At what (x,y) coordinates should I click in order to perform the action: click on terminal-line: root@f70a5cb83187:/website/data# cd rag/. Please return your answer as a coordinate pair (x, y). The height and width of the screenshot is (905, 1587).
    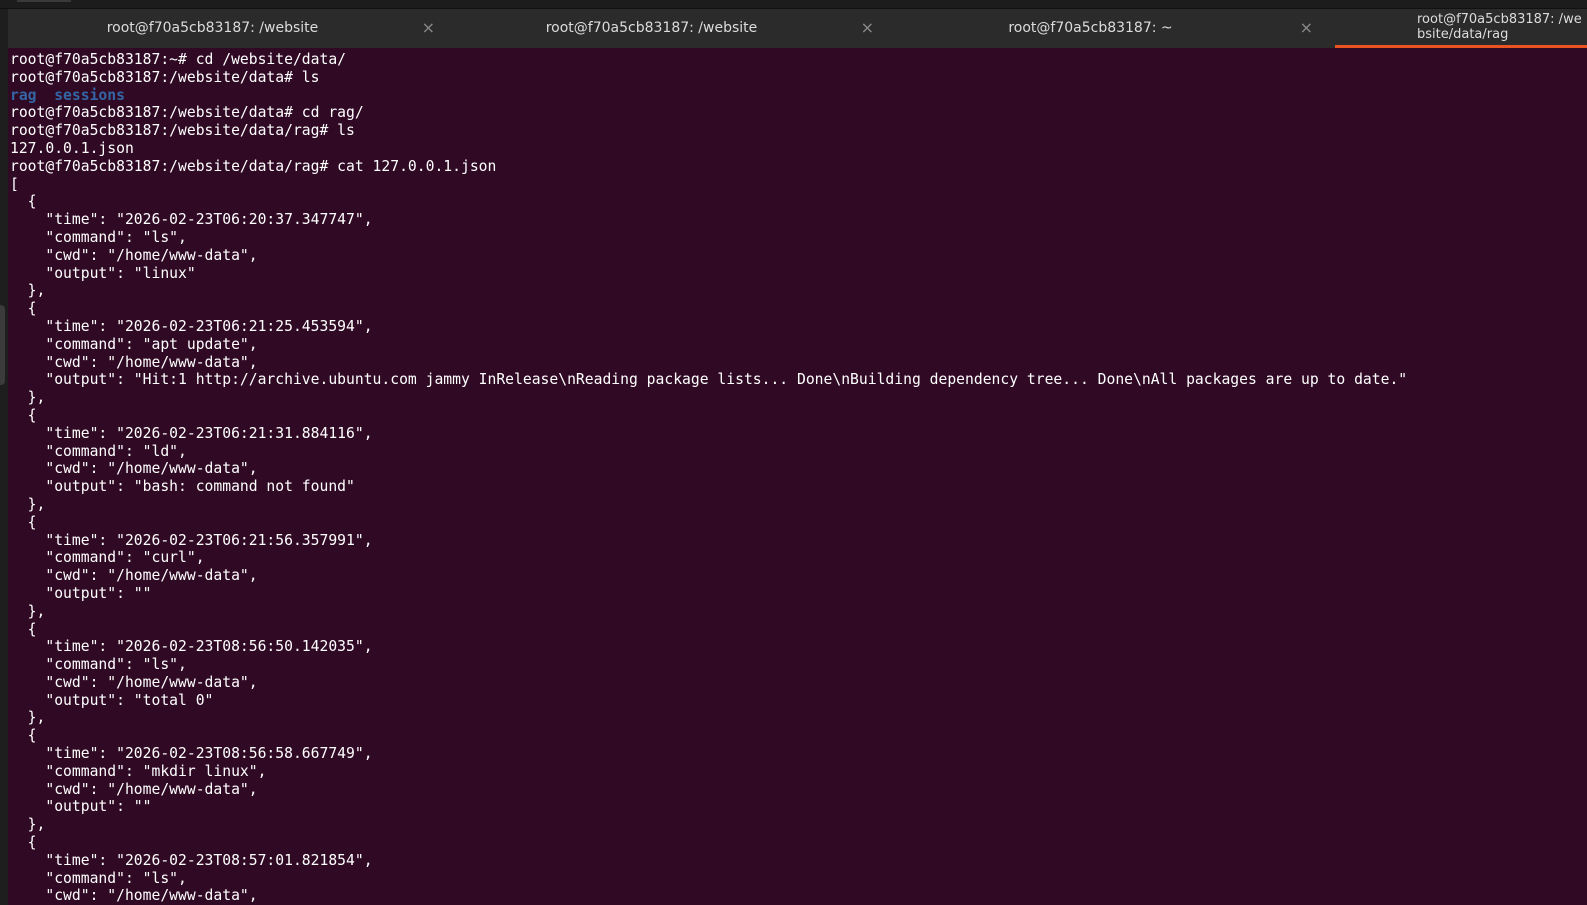
    Looking at the image, I should click on (187, 113).